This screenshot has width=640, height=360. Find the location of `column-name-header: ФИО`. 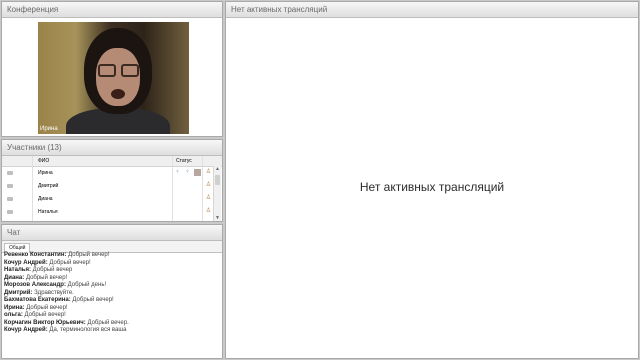

column-name-header: ФИО is located at coordinates (43, 161).